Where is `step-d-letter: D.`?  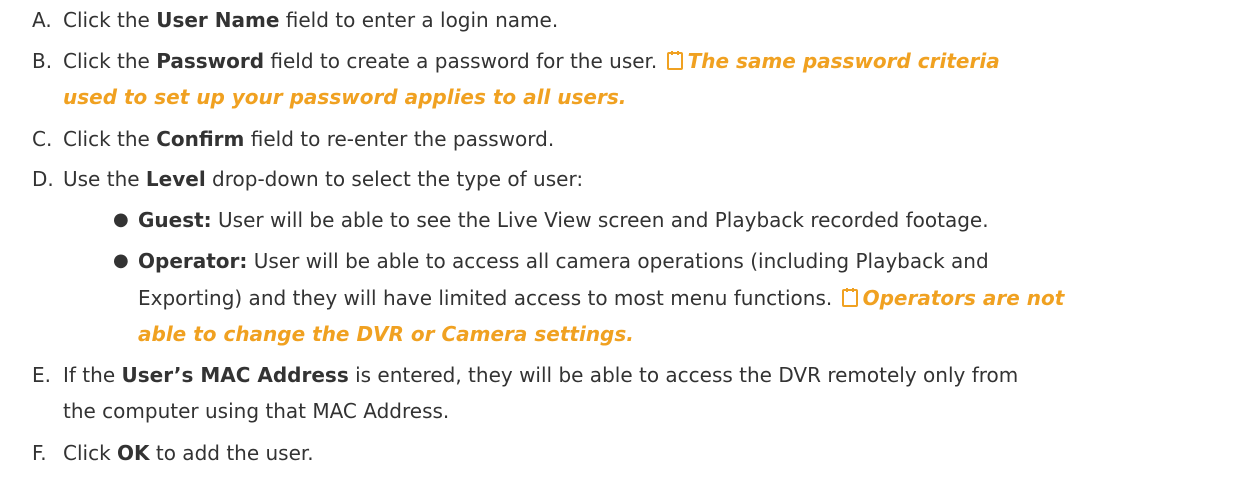 step-d-letter: D. is located at coordinates (43, 179).